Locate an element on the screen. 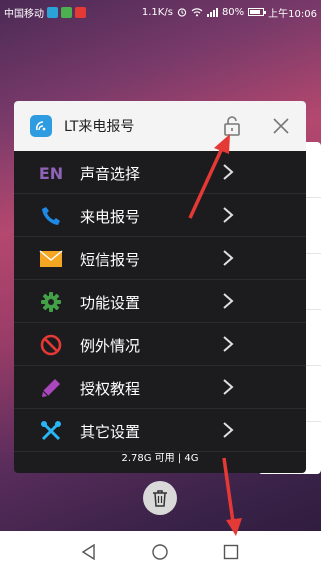 This screenshot has width=321, height=571. carrier-label: 中国移动 is located at coordinates (24, 14).